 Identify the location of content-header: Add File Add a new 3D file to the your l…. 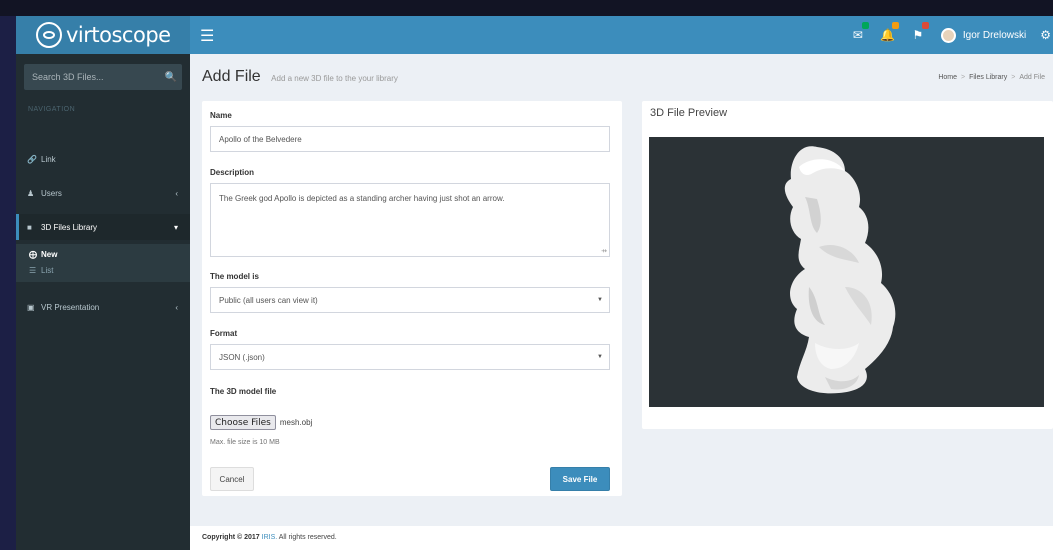
(300, 77).